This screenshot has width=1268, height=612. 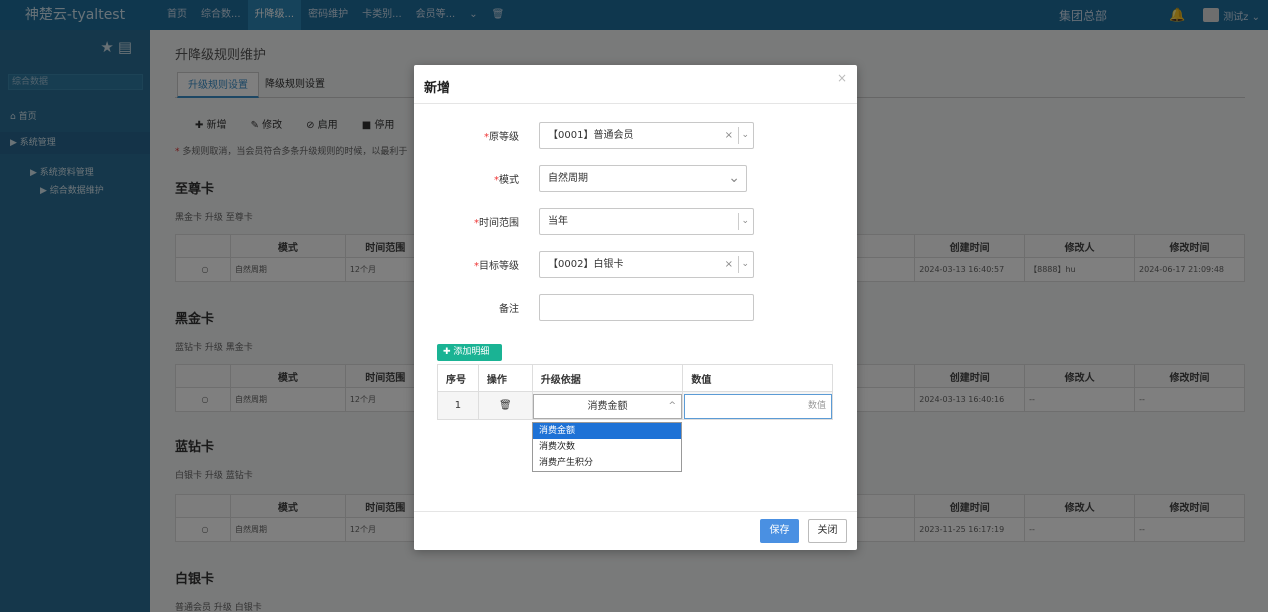 I want to click on remark-label: 备注, so click(x=509, y=309).